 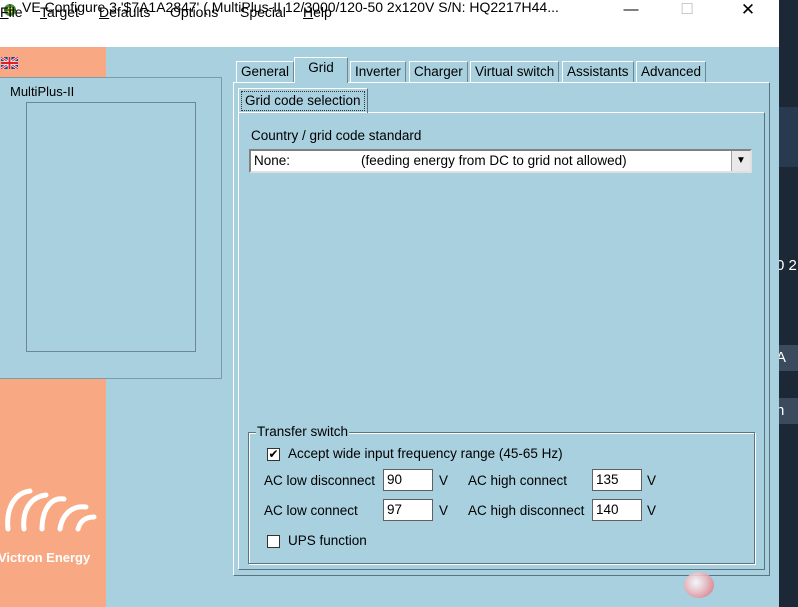 What do you see at coordinates (740, 161) in the screenshot?
I see `dropdown-arrow-icon: ▼` at bounding box center [740, 161].